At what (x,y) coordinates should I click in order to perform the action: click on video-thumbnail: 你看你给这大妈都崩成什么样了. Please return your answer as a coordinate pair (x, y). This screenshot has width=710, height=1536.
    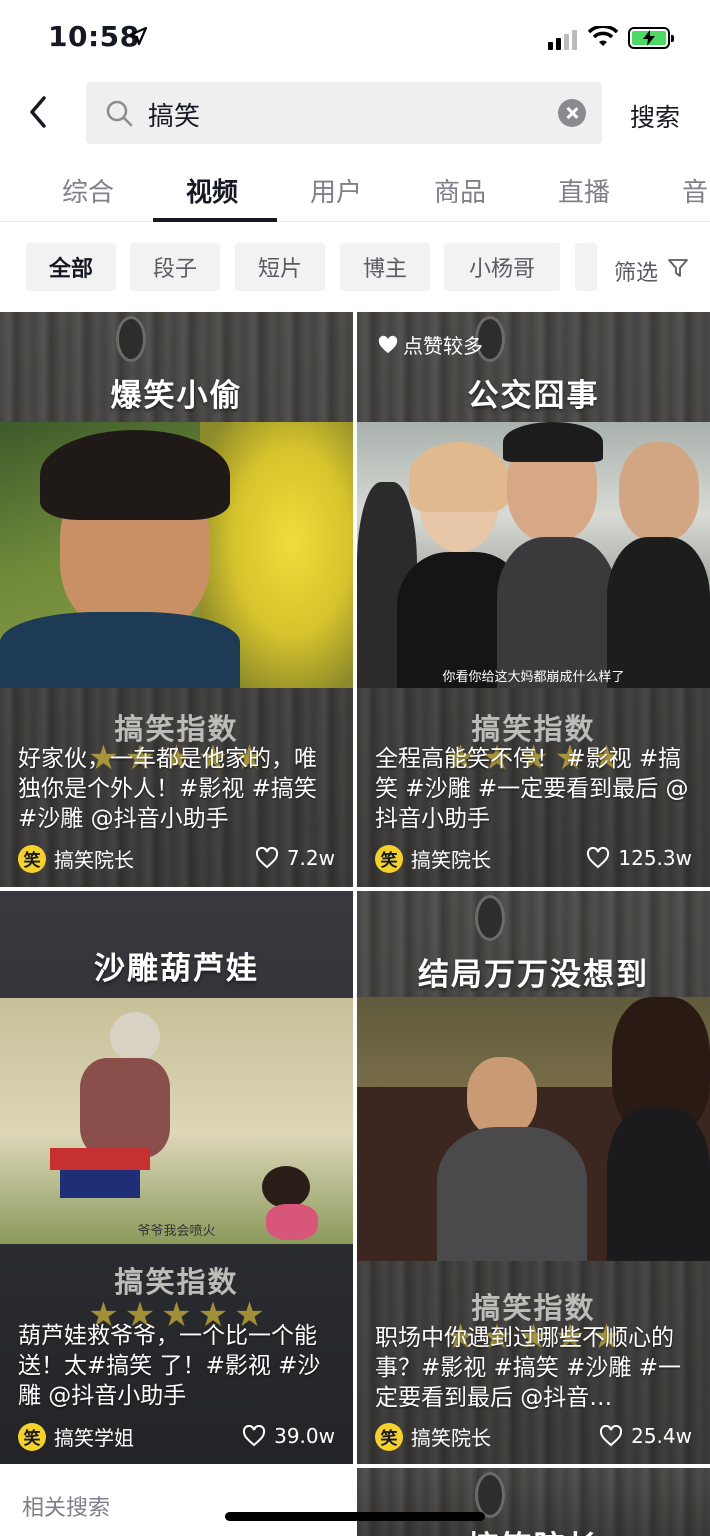
    Looking at the image, I should click on (533, 555).